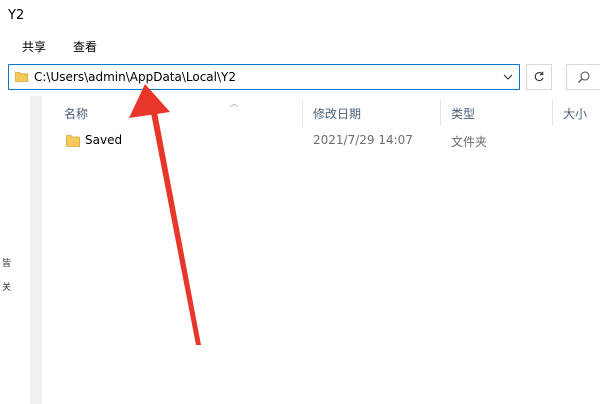 This screenshot has height=404, width=600. I want to click on file-row: Saved 2021/7/29 14:07 文件夹, so click(280, 141).